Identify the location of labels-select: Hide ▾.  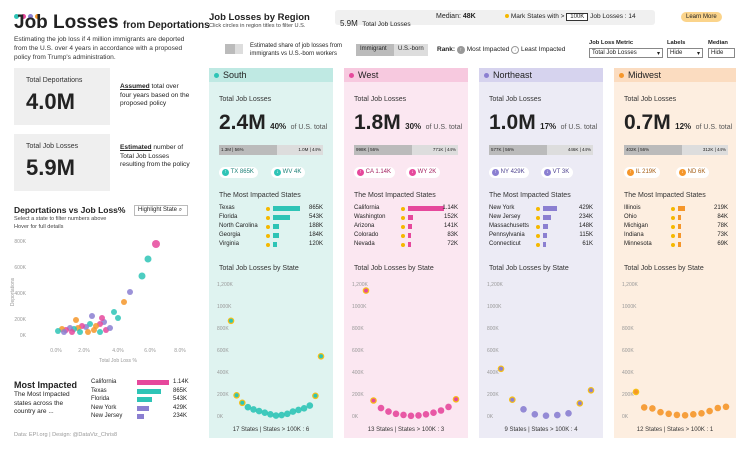
(685, 53).